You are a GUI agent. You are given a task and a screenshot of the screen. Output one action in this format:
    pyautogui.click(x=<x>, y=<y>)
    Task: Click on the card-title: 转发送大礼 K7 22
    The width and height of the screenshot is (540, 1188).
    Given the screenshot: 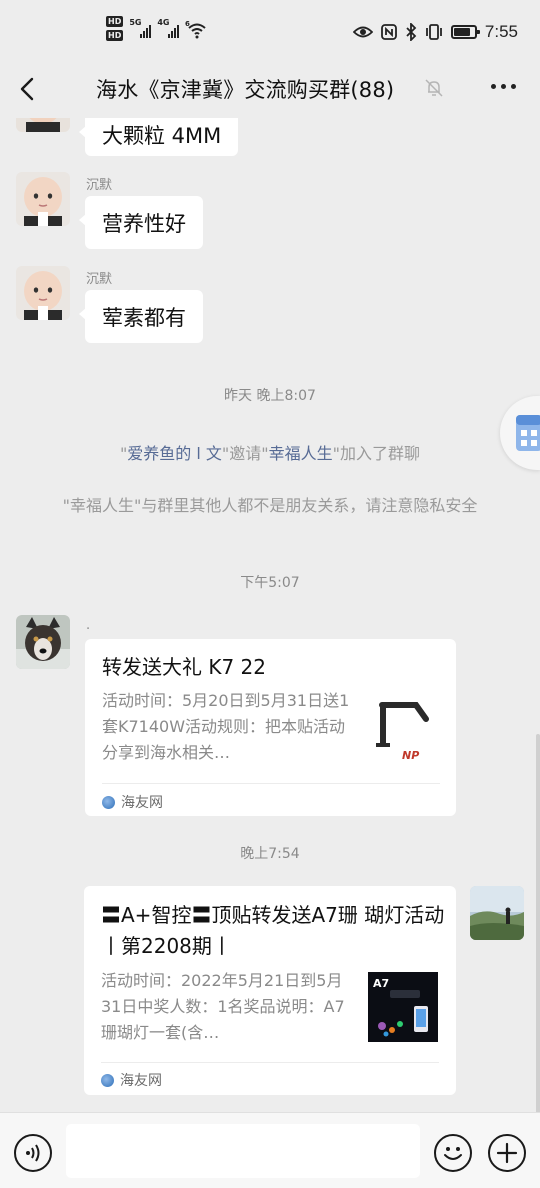 What is the action you would take?
    pyautogui.click(x=184, y=667)
    